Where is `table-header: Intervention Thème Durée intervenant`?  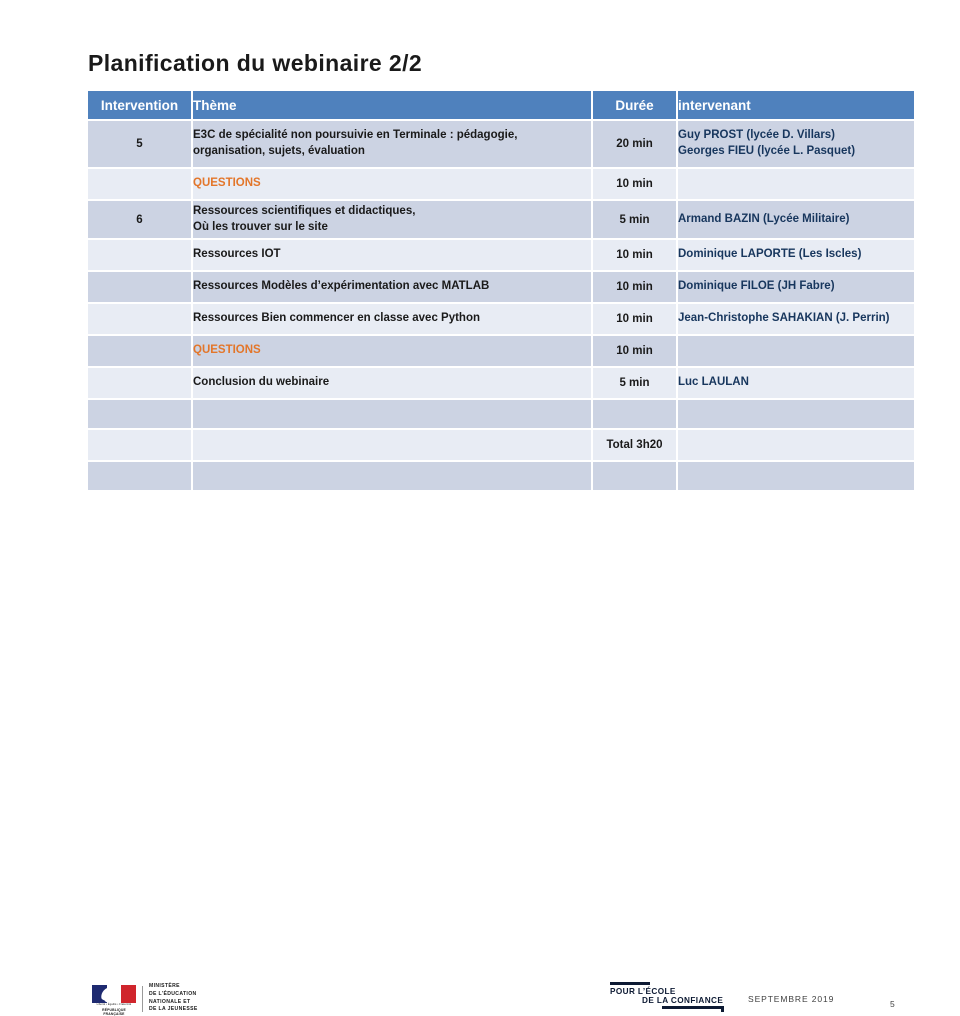
table-header: Intervention Thème Durée intervenant is located at coordinates (501, 105).